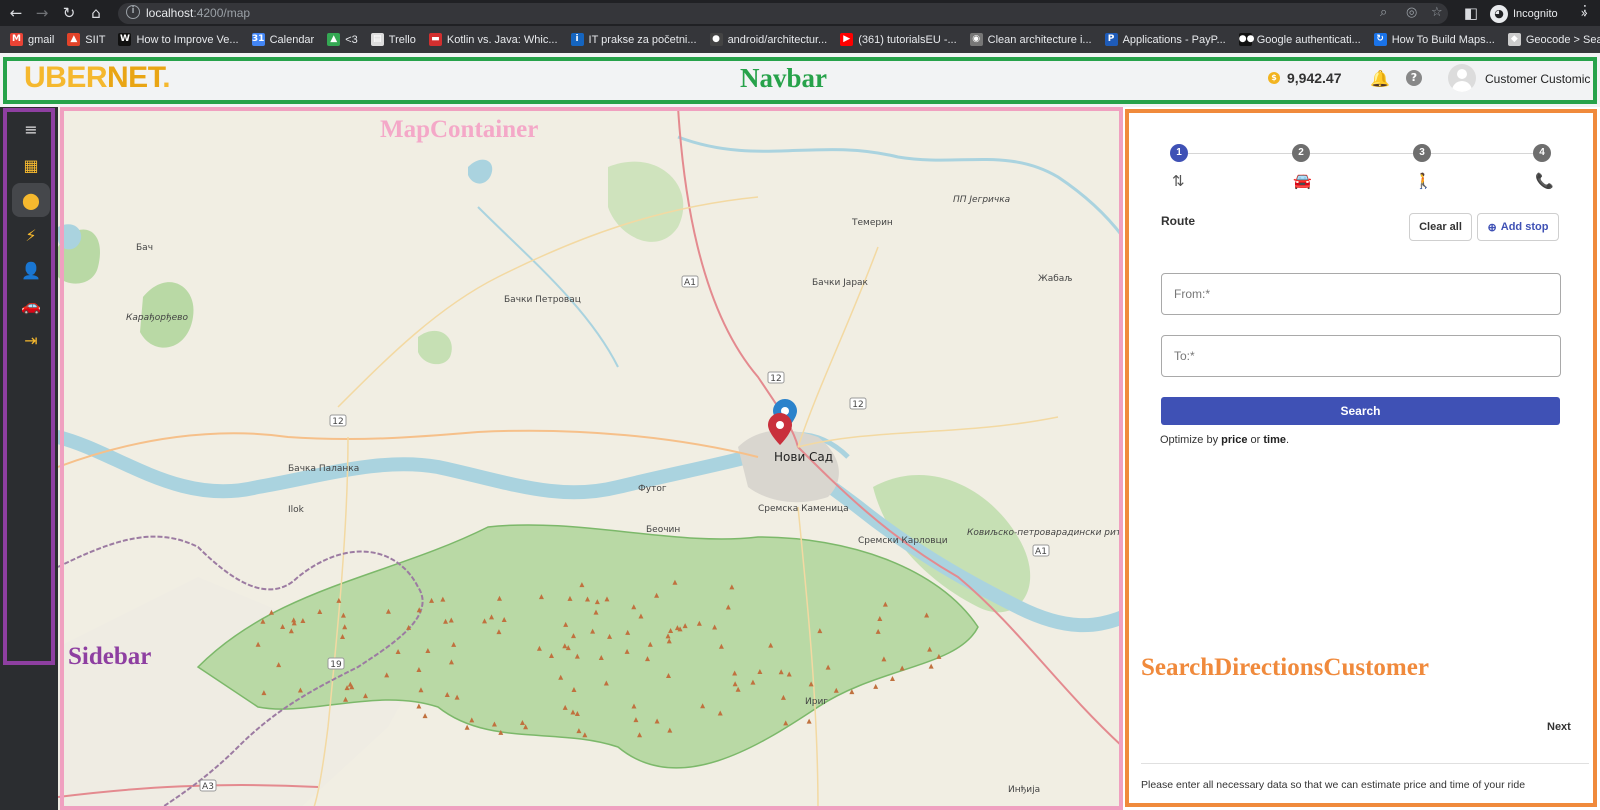 The image size is (1600, 810). I want to click on from-input, so click(1361, 294).